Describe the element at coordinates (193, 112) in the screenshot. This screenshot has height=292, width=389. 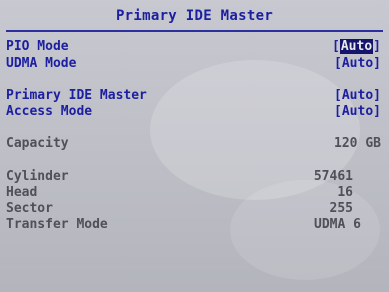
I see `option-access-mode: Access Mode [Auto]` at that location.